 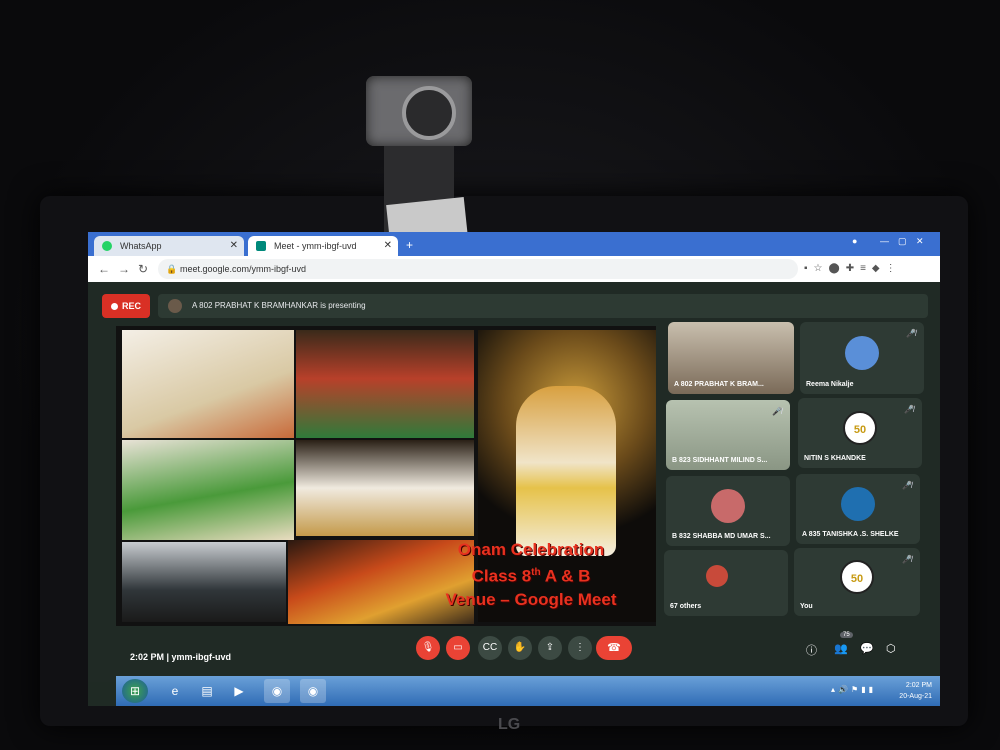 What do you see at coordinates (531, 549) in the screenshot?
I see `slide-title: Onam Celebration` at bounding box center [531, 549].